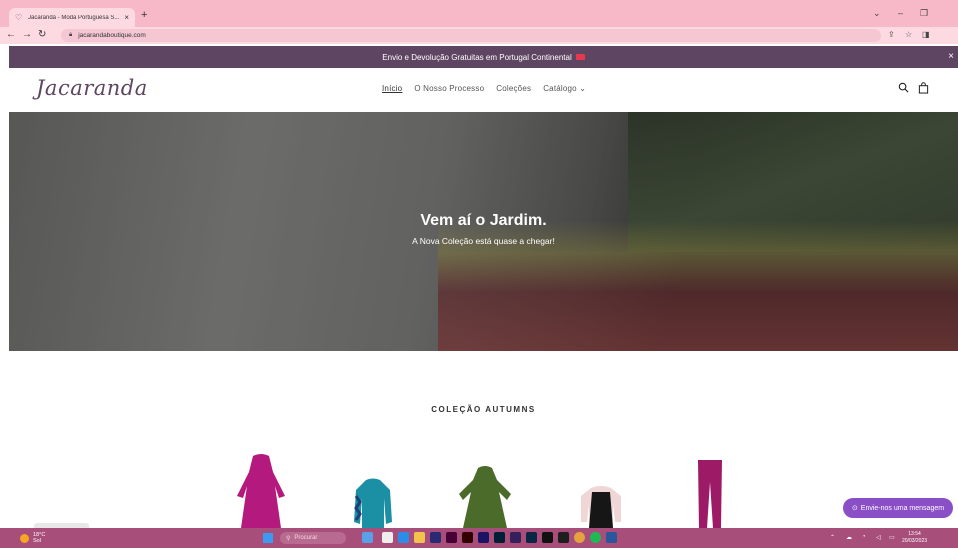 This screenshot has height=548, width=958. I want to click on extensions-icon: ◨, so click(926, 34).